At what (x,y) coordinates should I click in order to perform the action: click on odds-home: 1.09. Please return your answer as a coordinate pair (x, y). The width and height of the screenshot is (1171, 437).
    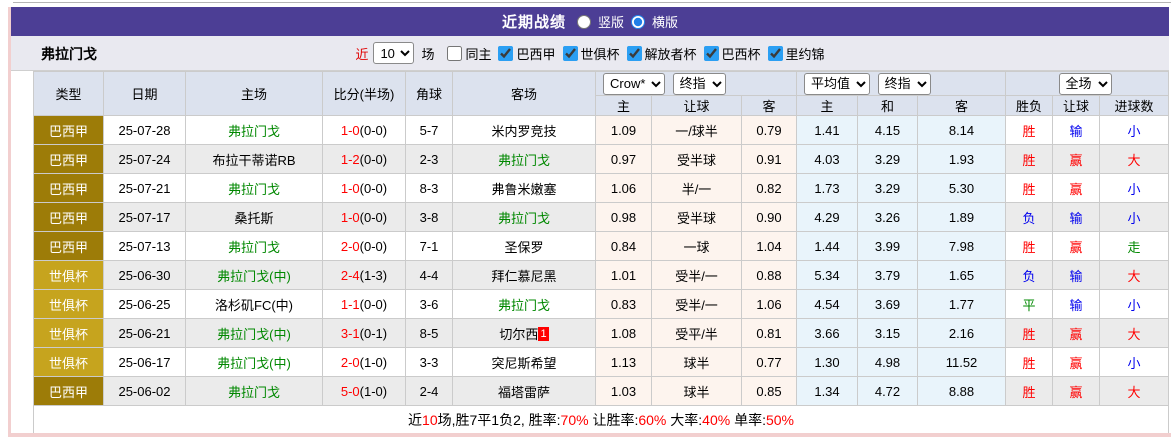
    Looking at the image, I should click on (623, 130).